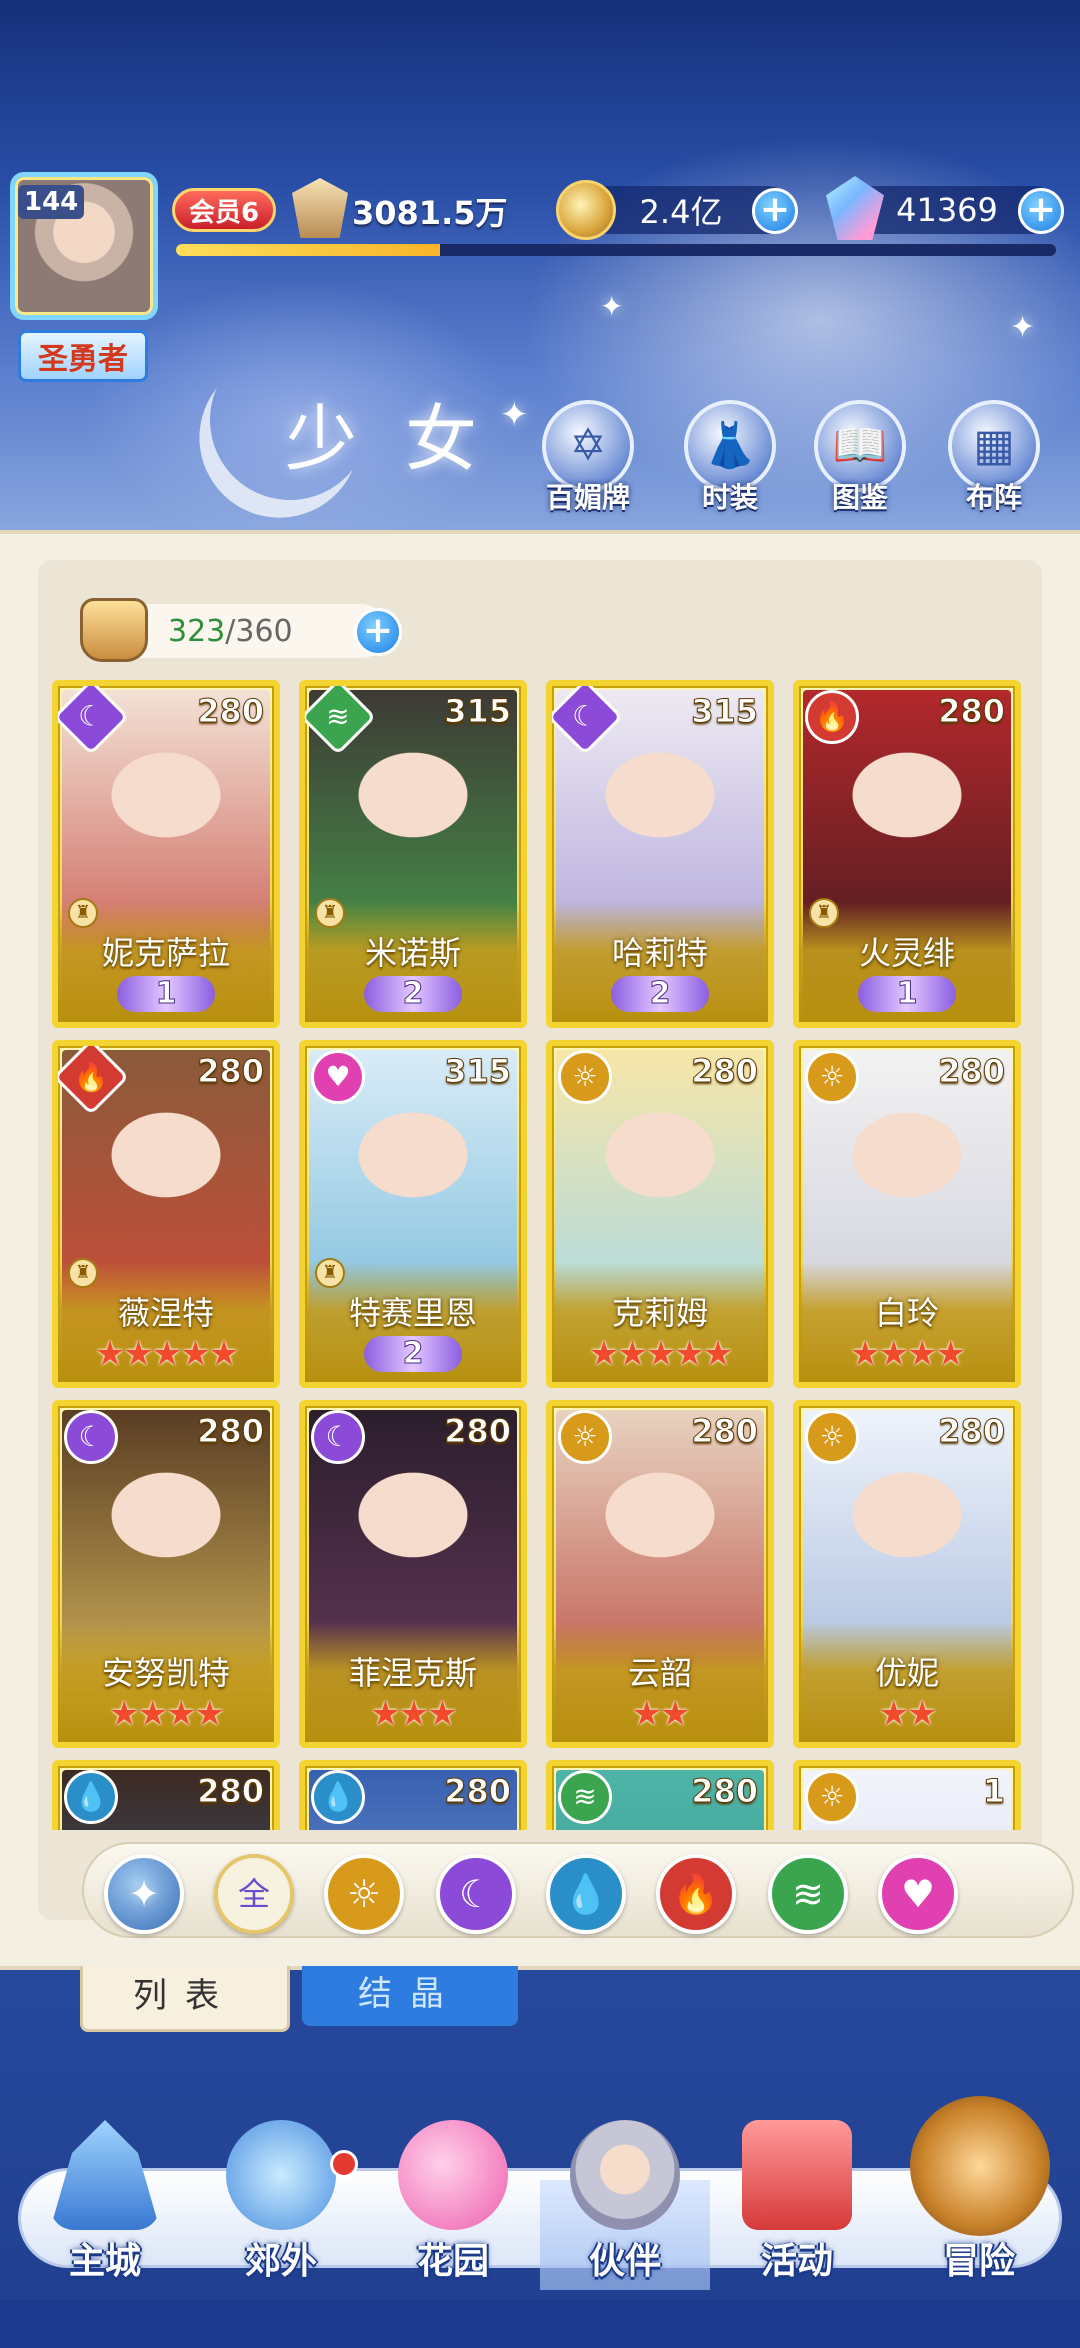 Image resolution: width=1080 pixels, height=2348 pixels. I want to click on vip-badge: 会员6, so click(224, 210).